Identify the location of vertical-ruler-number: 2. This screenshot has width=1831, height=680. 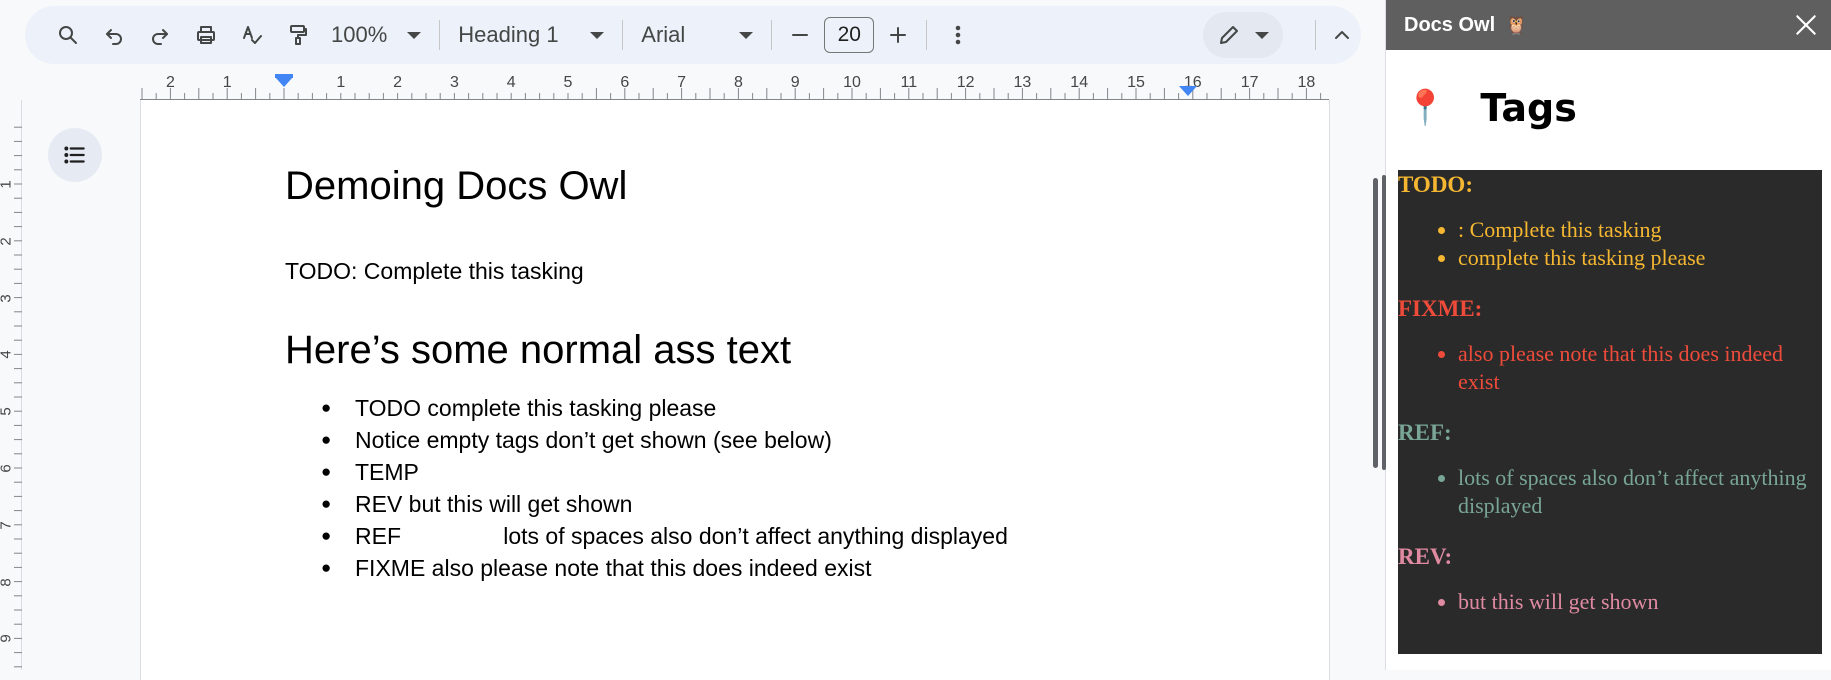
(7, 241).